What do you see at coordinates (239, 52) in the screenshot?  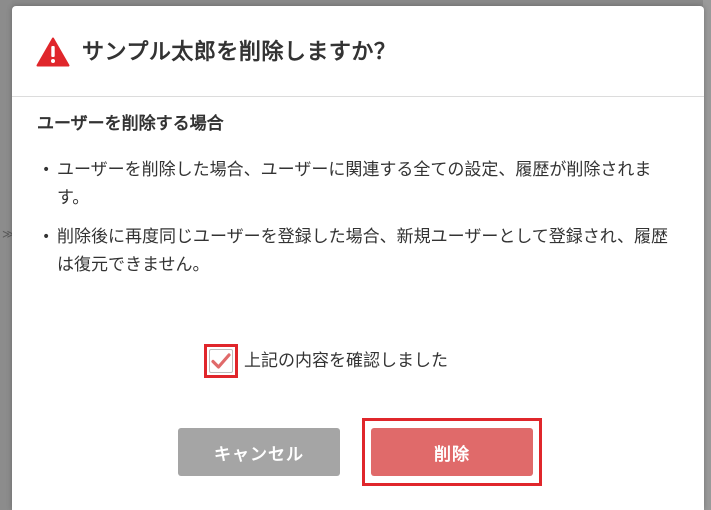 I see `dialog-title: サンプル太郎を削除しますか？` at bounding box center [239, 52].